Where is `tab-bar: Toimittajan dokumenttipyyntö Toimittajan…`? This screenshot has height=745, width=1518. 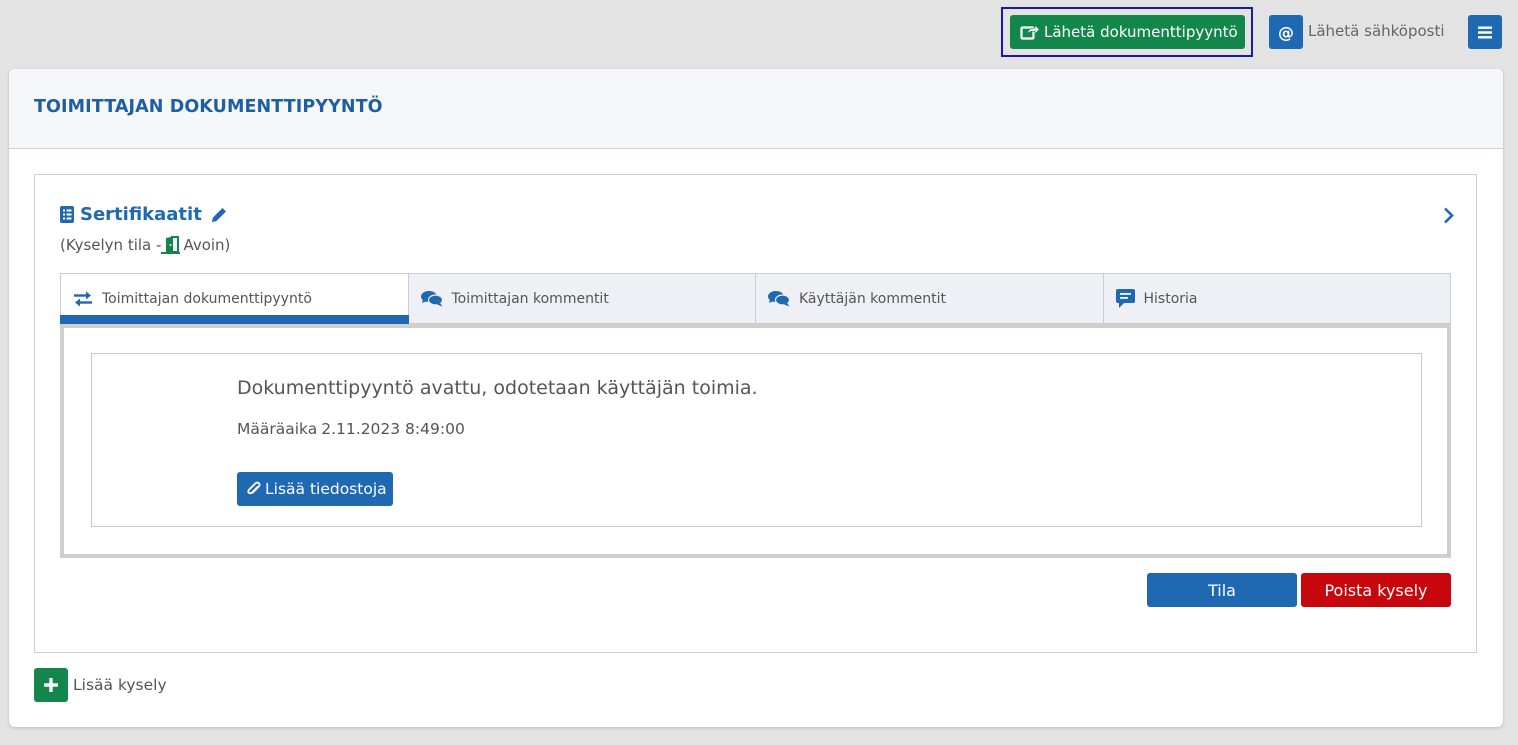 tab-bar: Toimittajan dokumenttipyyntö Toimittajan… is located at coordinates (755, 298).